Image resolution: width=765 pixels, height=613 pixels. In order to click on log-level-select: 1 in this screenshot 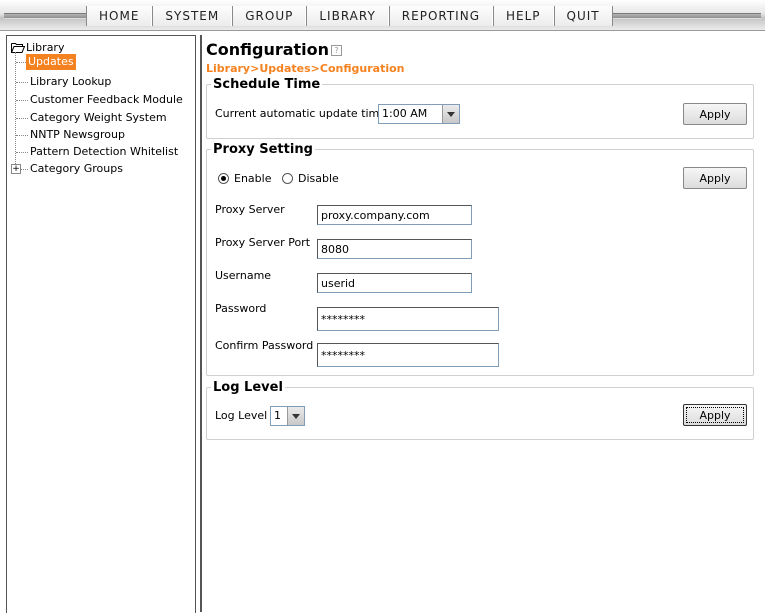, I will do `click(287, 416)`.